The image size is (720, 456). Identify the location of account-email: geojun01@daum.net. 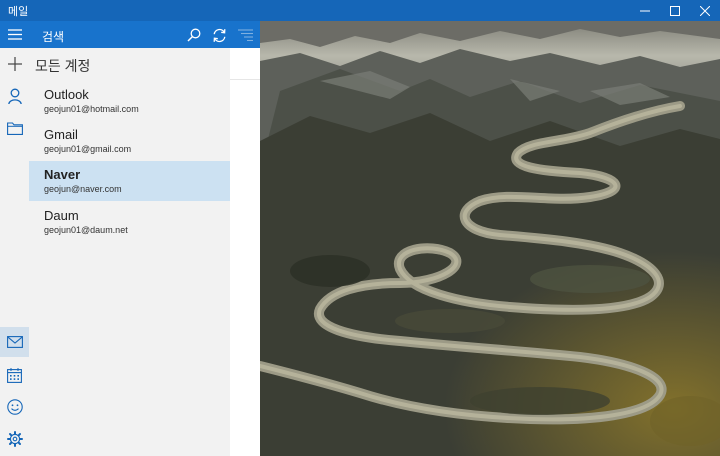
(86, 230).